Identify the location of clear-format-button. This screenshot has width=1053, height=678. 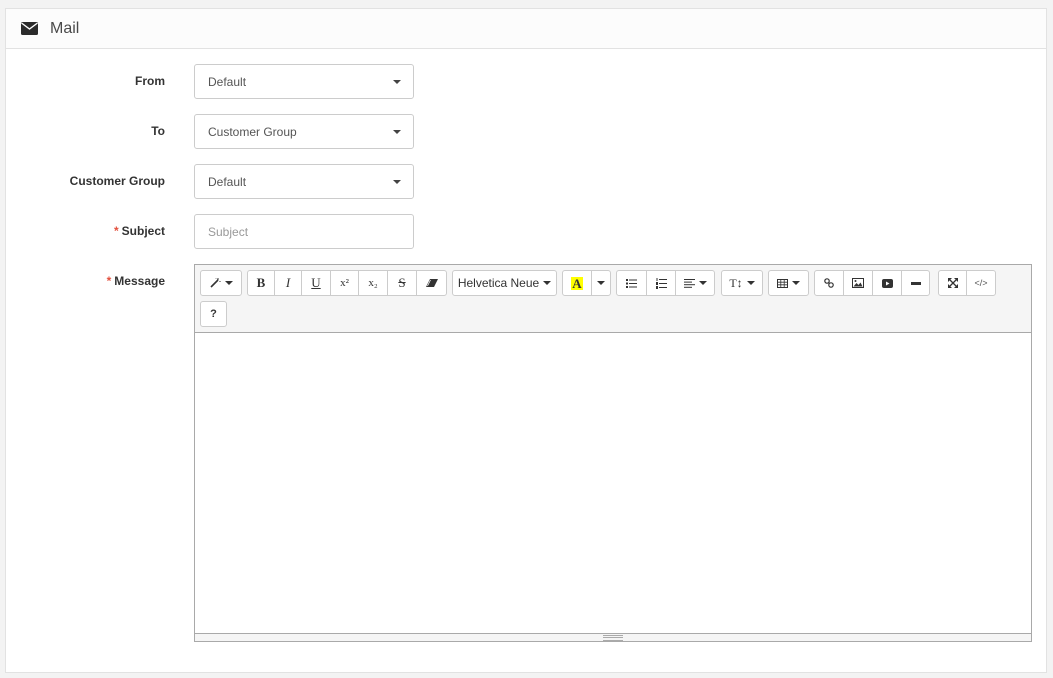
(431, 283).